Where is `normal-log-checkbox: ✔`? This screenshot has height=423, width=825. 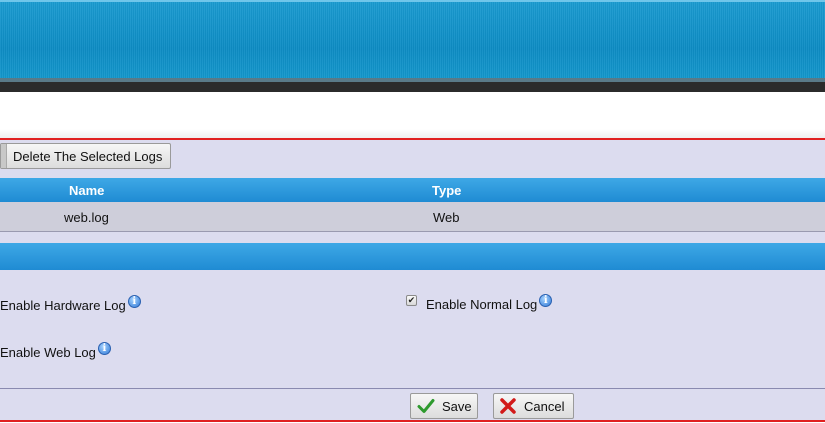
normal-log-checkbox: ✔ is located at coordinates (411, 300).